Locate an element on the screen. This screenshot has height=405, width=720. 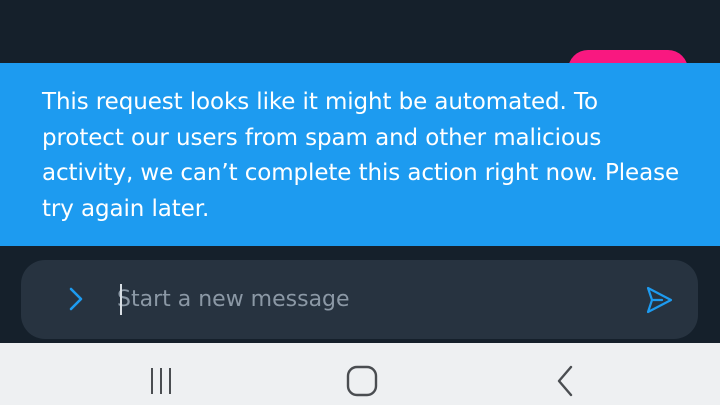
expand-composer-button is located at coordinates (76, 299).